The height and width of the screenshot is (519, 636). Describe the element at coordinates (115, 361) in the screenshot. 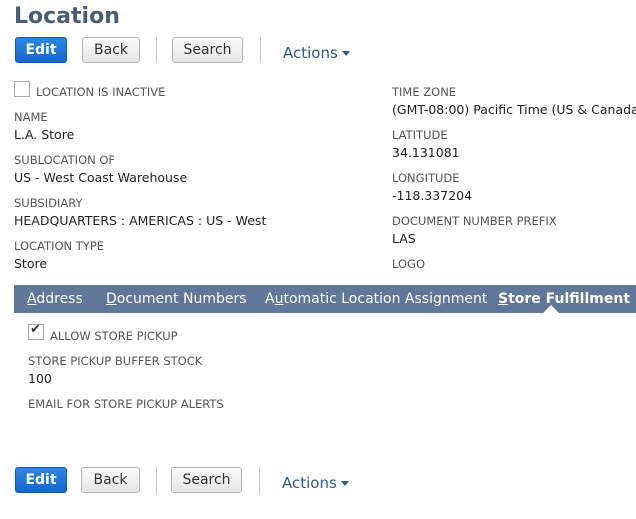

I see `buffer-stock-label: Store Pickup Buffer Stock` at that location.